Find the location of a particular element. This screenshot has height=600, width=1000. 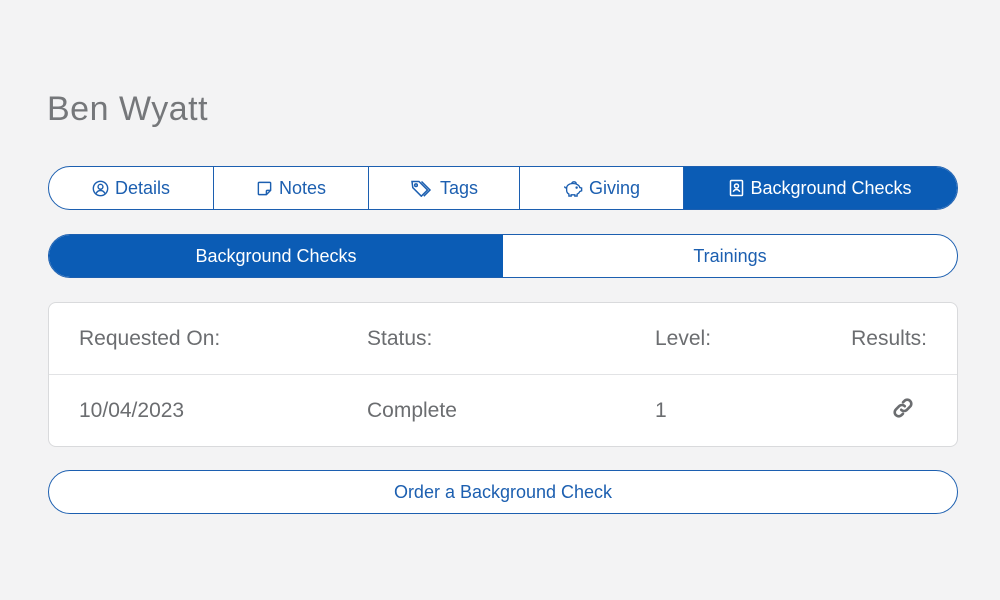

tags-icon is located at coordinates (422, 188).